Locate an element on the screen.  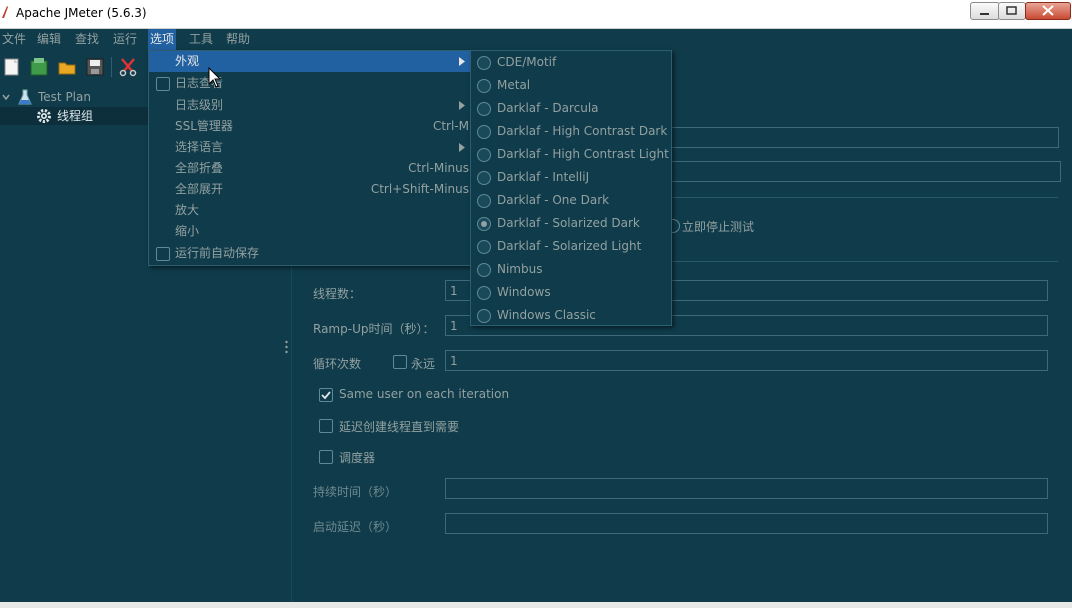
laf-label: Darklaf - IntelliJ is located at coordinates (543, 177).